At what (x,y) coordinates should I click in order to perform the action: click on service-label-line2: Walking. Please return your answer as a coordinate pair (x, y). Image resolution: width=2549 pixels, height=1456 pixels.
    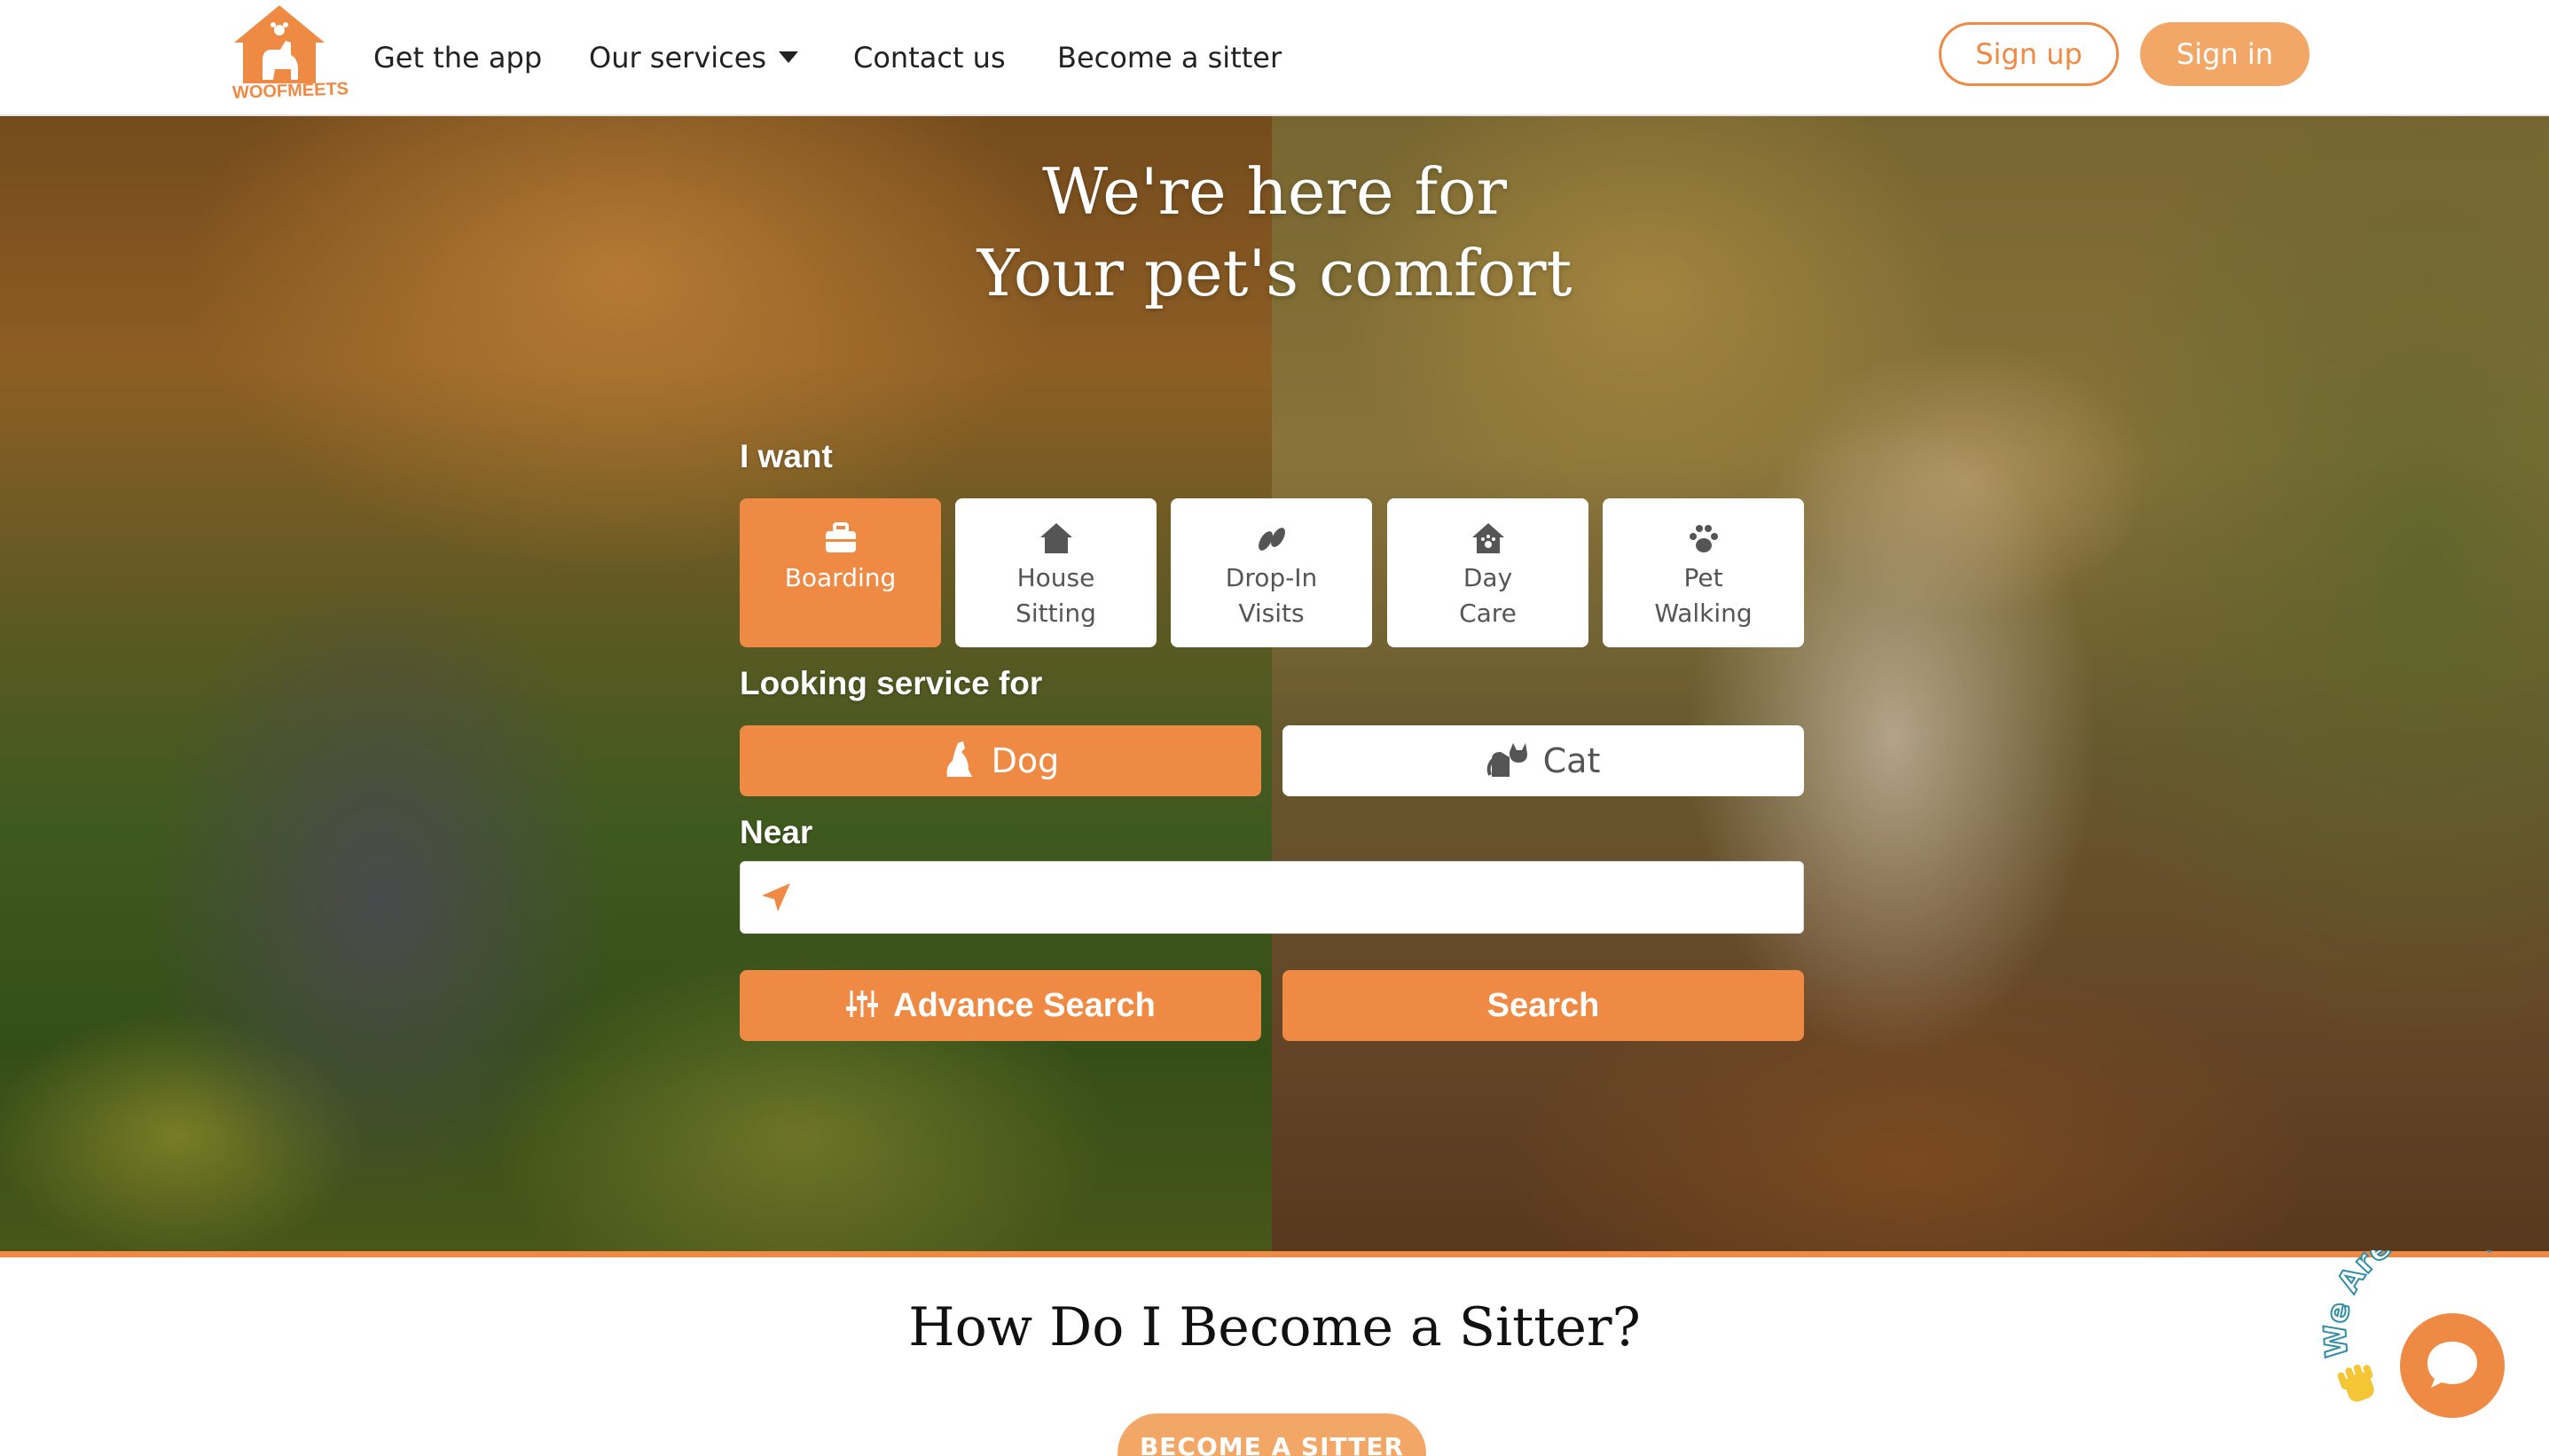
    Looking at the image, I should click on (1704, 613).